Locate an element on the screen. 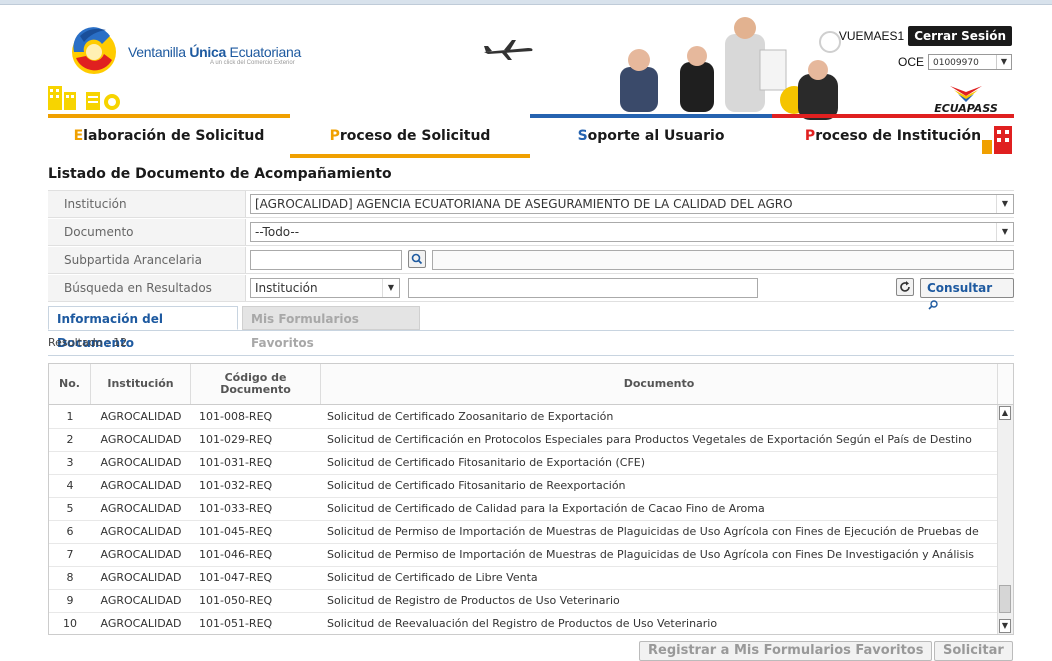 The height and width of the screenshot is (661, 1052). refresh-icon is located at coordinates (905, 286).